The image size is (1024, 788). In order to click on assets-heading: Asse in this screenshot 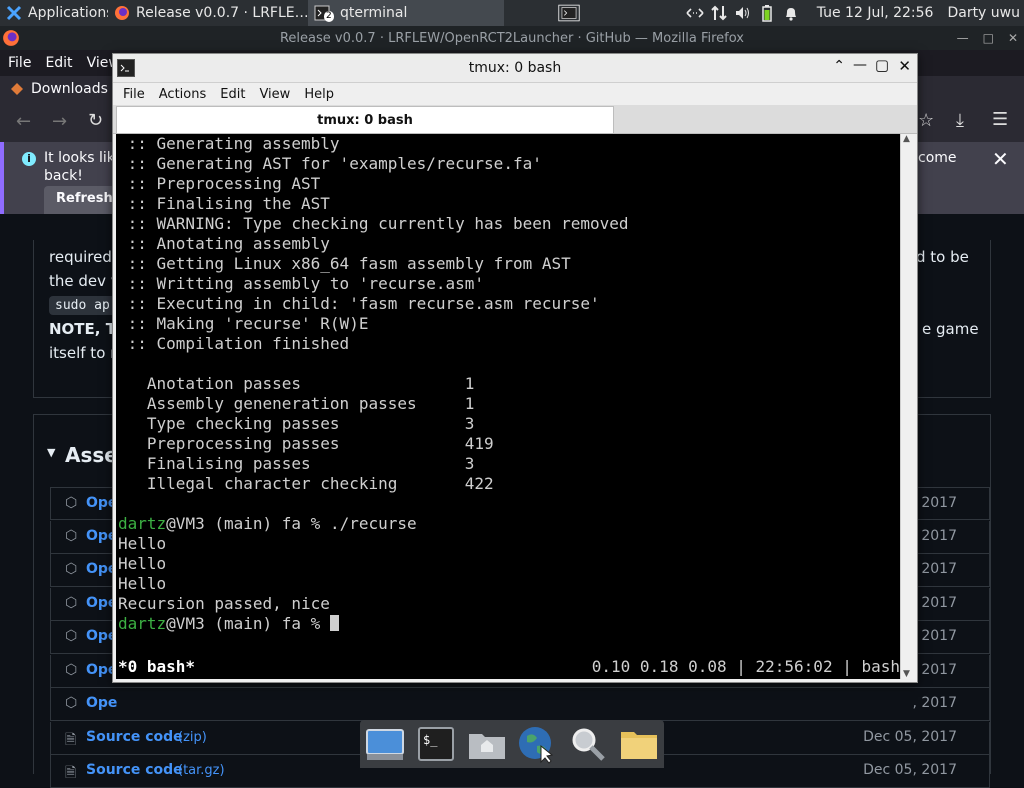, I will do `click(91, 455)`.